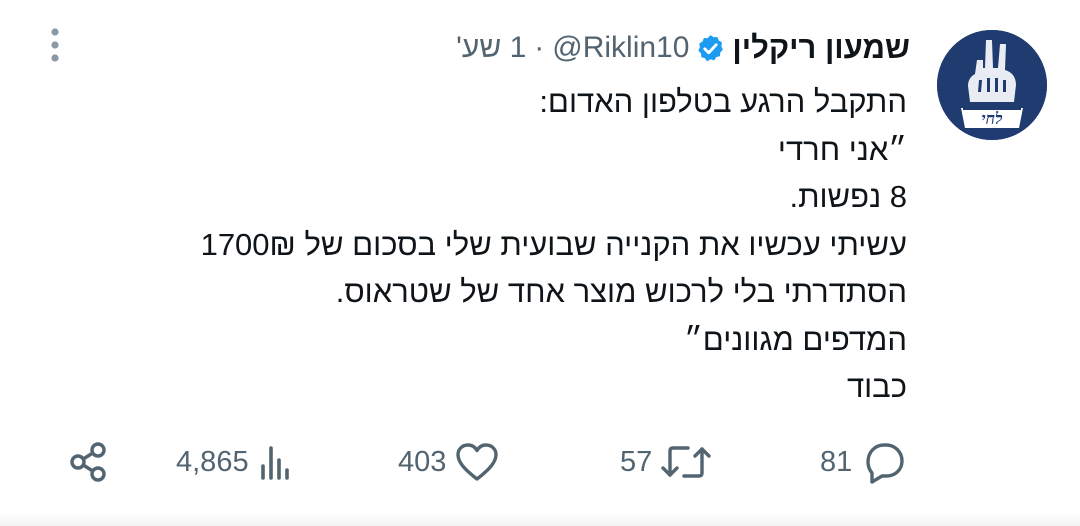  I want to click on avatar-label: לחי, so click(992, 118).